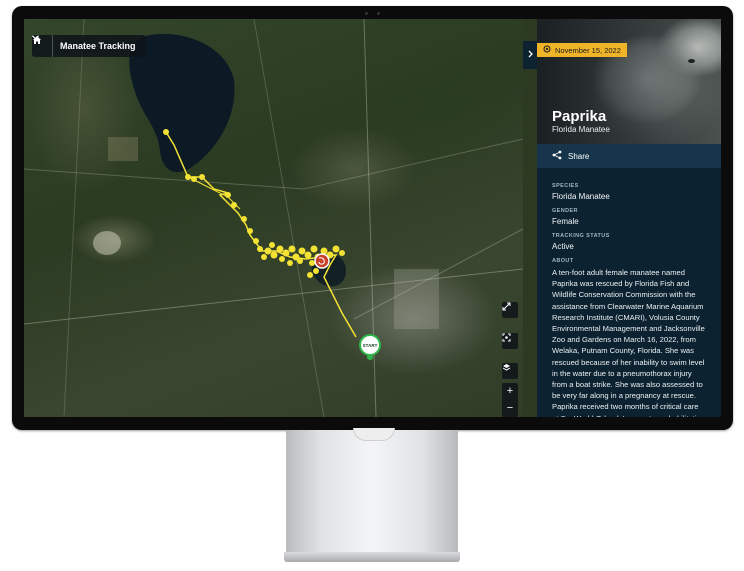  I want to click on map-nav-bar: Manatee Tracking, so click(89, 46).